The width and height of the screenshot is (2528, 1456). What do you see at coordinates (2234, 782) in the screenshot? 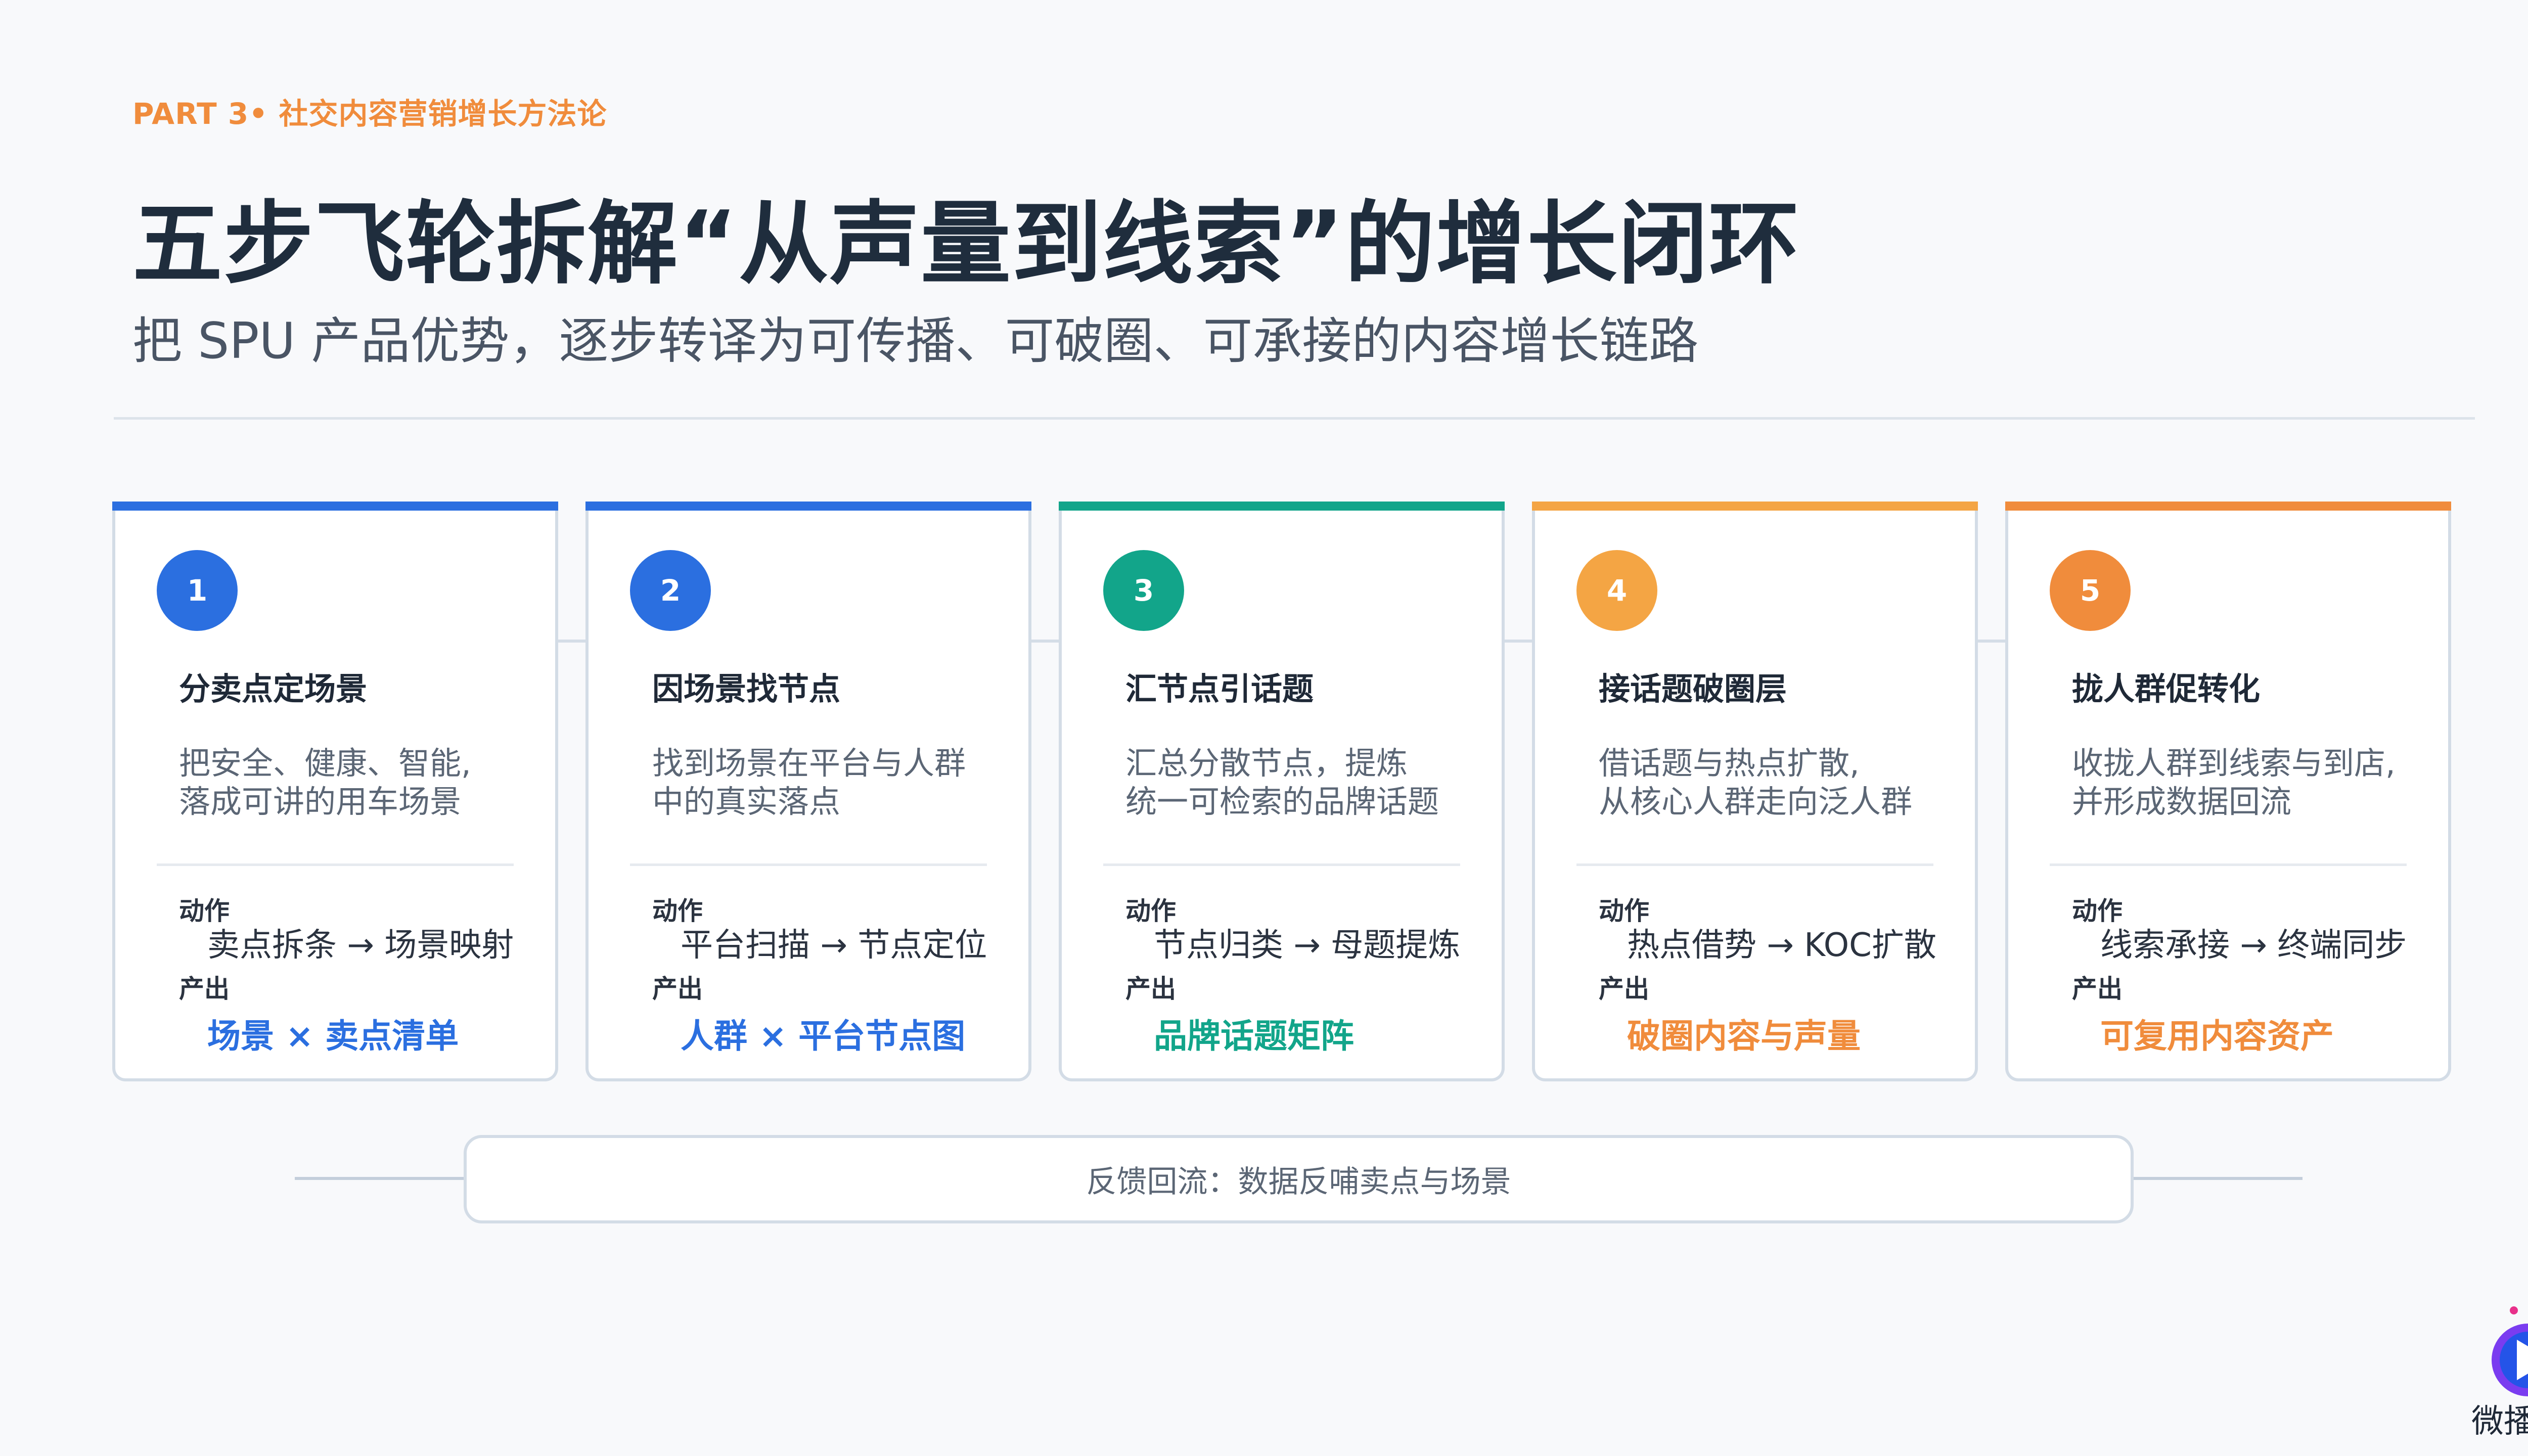
I see `step-description: 收拢人群到线索与到店, 并形成数据回流` at bounding box center [2234, 782].